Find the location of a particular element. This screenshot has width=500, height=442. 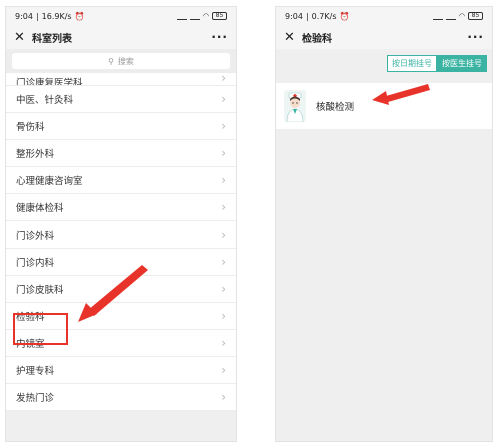

annotation-arrow-right is located at coordinates (401, 94).